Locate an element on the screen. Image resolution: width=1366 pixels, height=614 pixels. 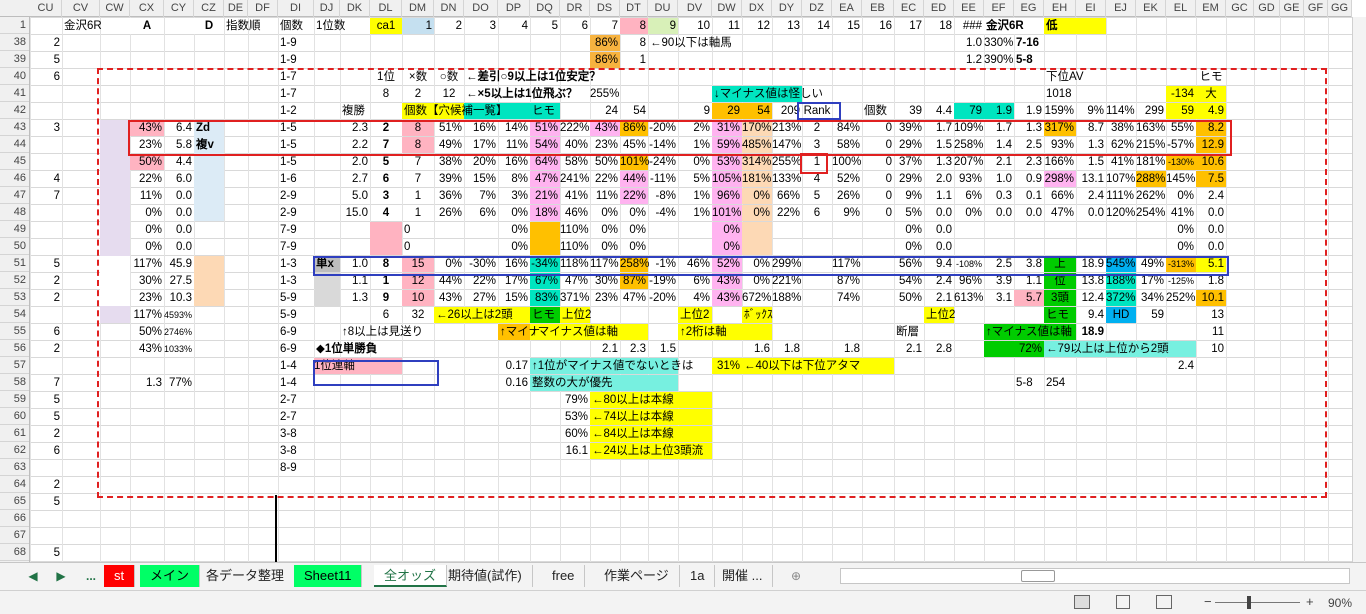
column-header: CY is located at coordinates (179, 8).